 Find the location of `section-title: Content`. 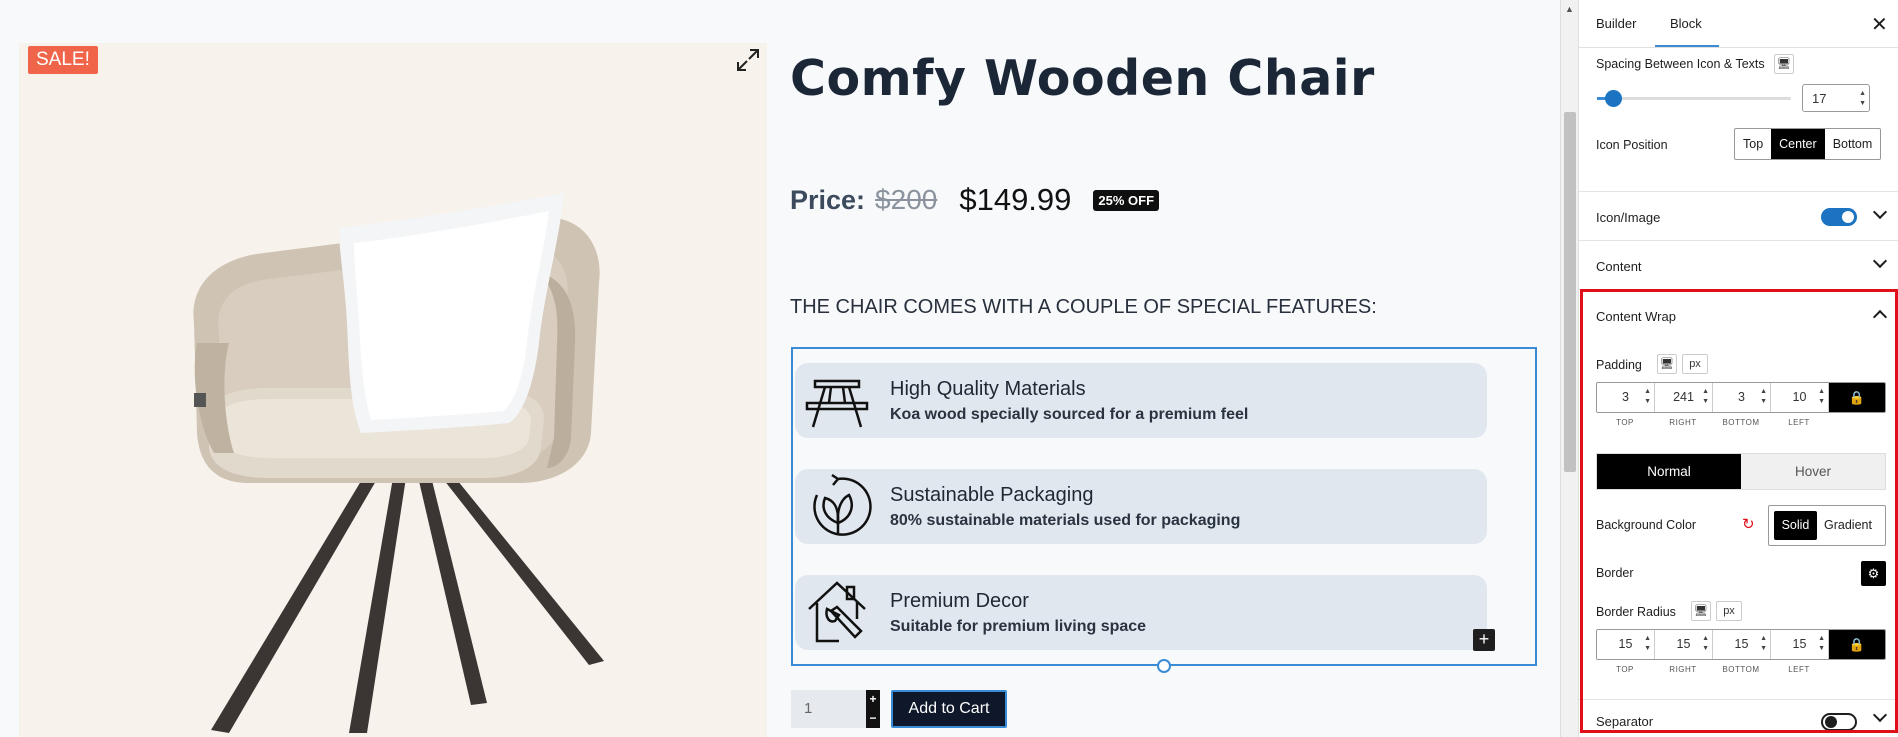

section-title: Content is located at coordinates (1619, 266).